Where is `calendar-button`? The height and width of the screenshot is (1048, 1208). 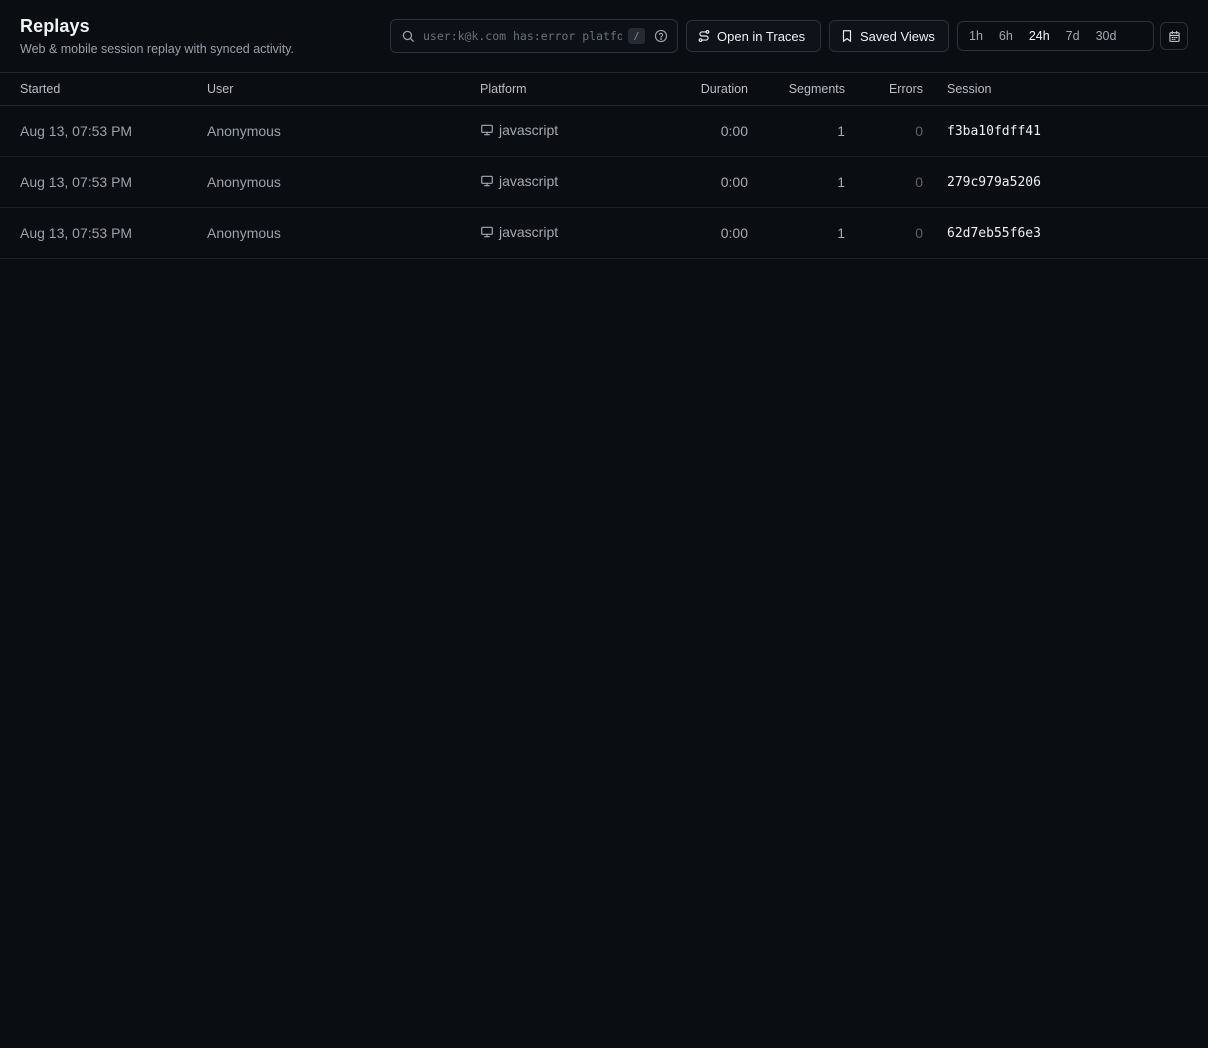 calendar-button is located at coordinates (1174, 36).